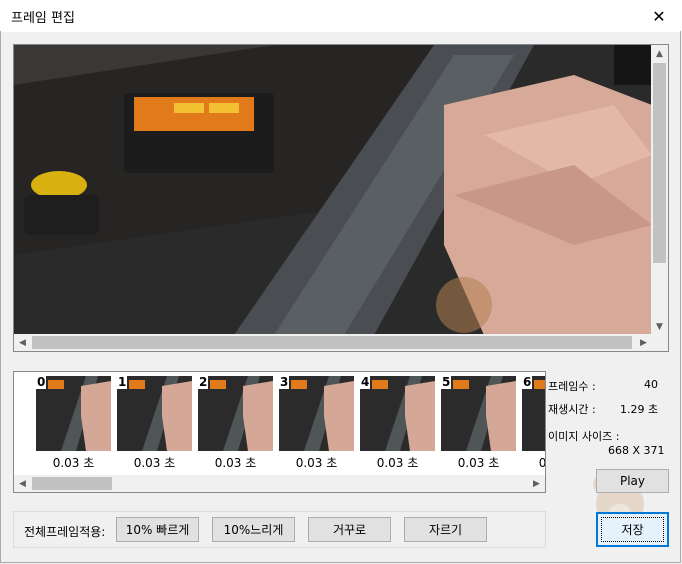  I want to click on preview-horizontal-scrollbar: ◀ ▶, so click(333, 342).